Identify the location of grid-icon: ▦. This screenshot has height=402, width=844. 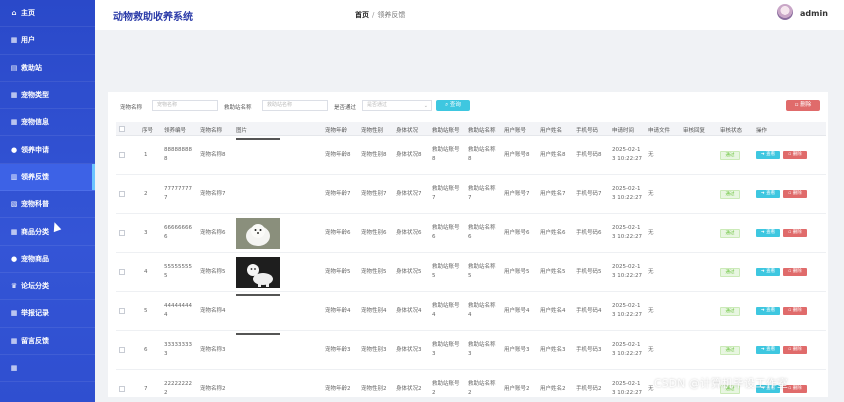
(14, 340).